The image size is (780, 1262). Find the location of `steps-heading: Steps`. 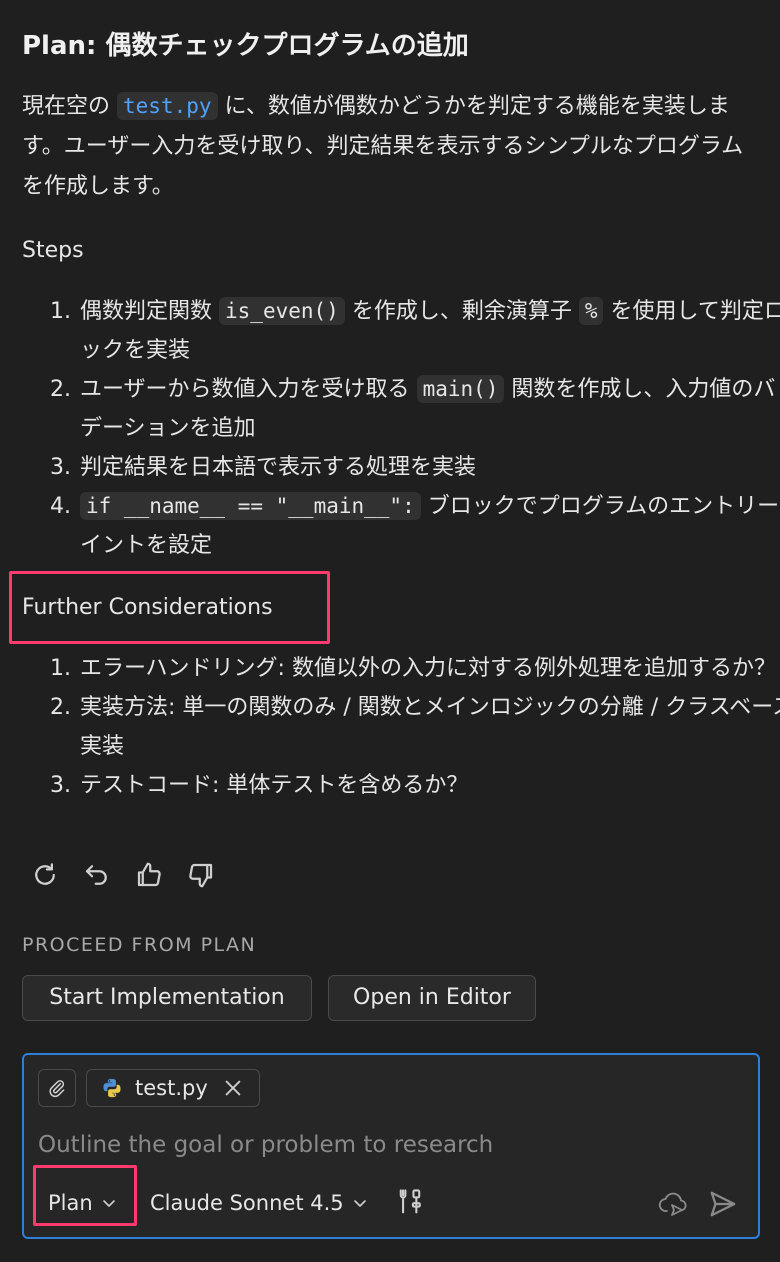

steps-heading: Steps is located at coordinates (53, 250).